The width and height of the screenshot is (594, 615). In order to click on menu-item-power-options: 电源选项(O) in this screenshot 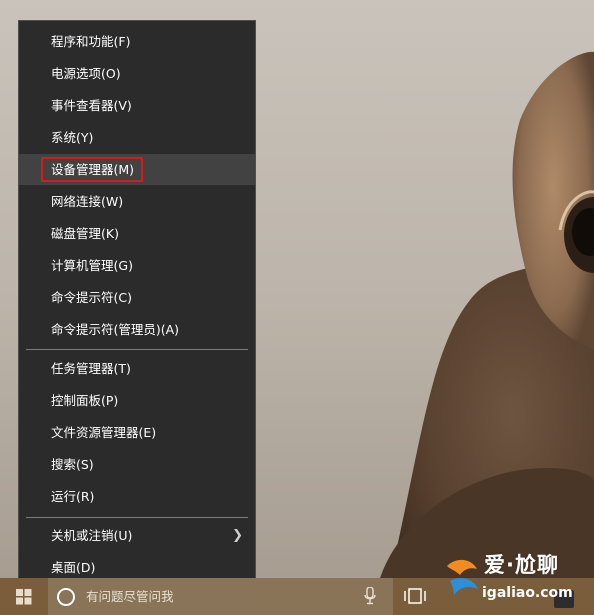, I will do `click(137, 73)`.